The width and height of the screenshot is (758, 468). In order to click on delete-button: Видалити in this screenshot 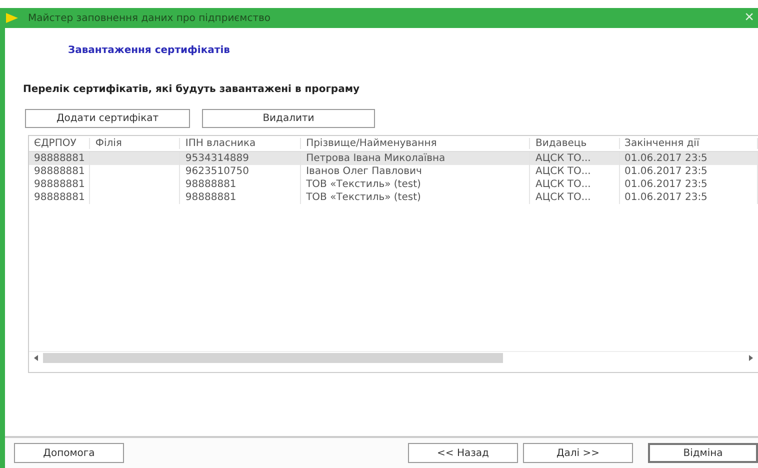, I will do `click(288, 118)`.